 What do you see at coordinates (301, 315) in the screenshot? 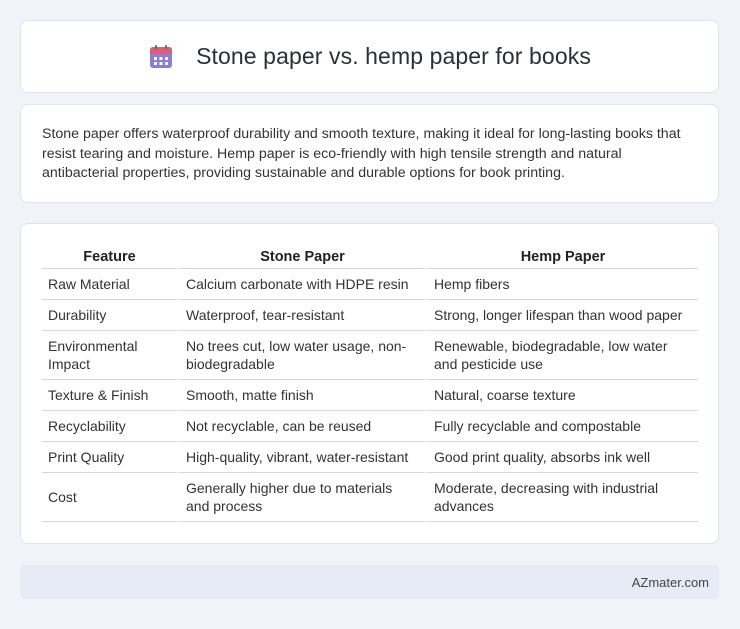
I see `stone-cell: Waterproof, tear-resistant` at bounding box center [301, 315].